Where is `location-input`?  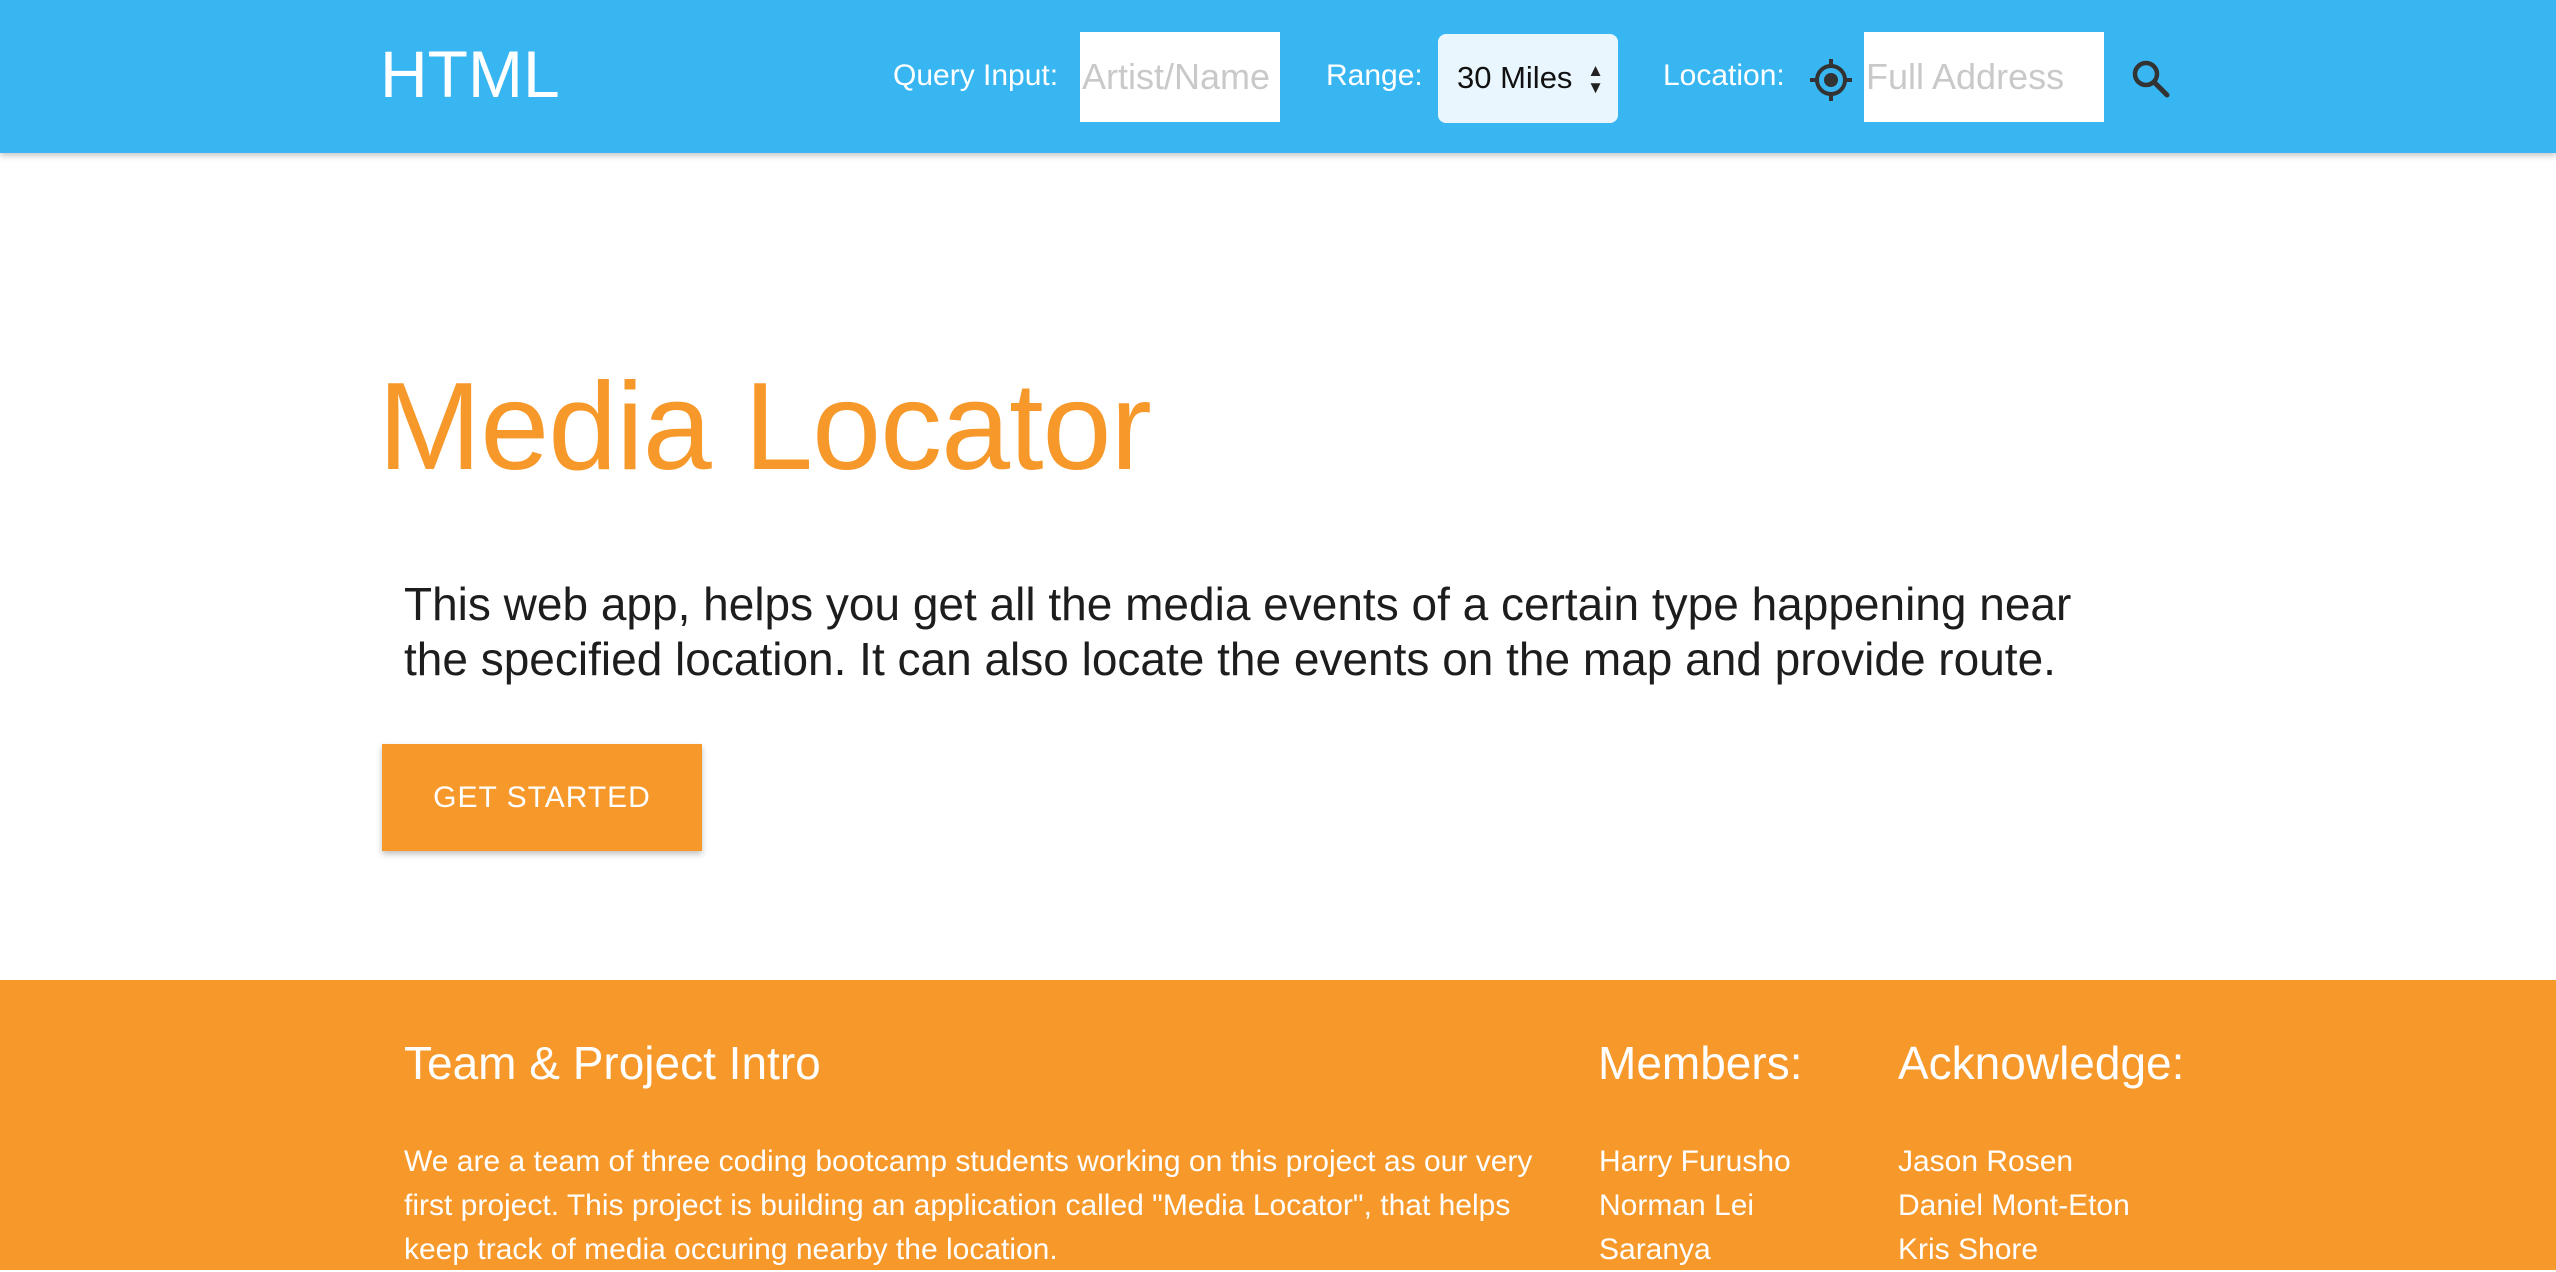 location-input is located at coordinates (1984, 77).